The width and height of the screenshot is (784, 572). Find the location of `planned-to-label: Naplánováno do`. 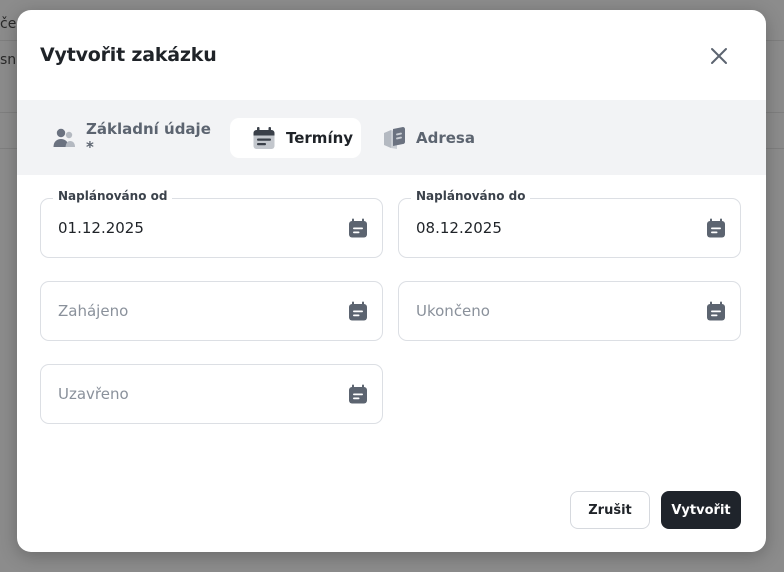

planned-to-label: Naplánováno do is located at coordinates (471, 196).